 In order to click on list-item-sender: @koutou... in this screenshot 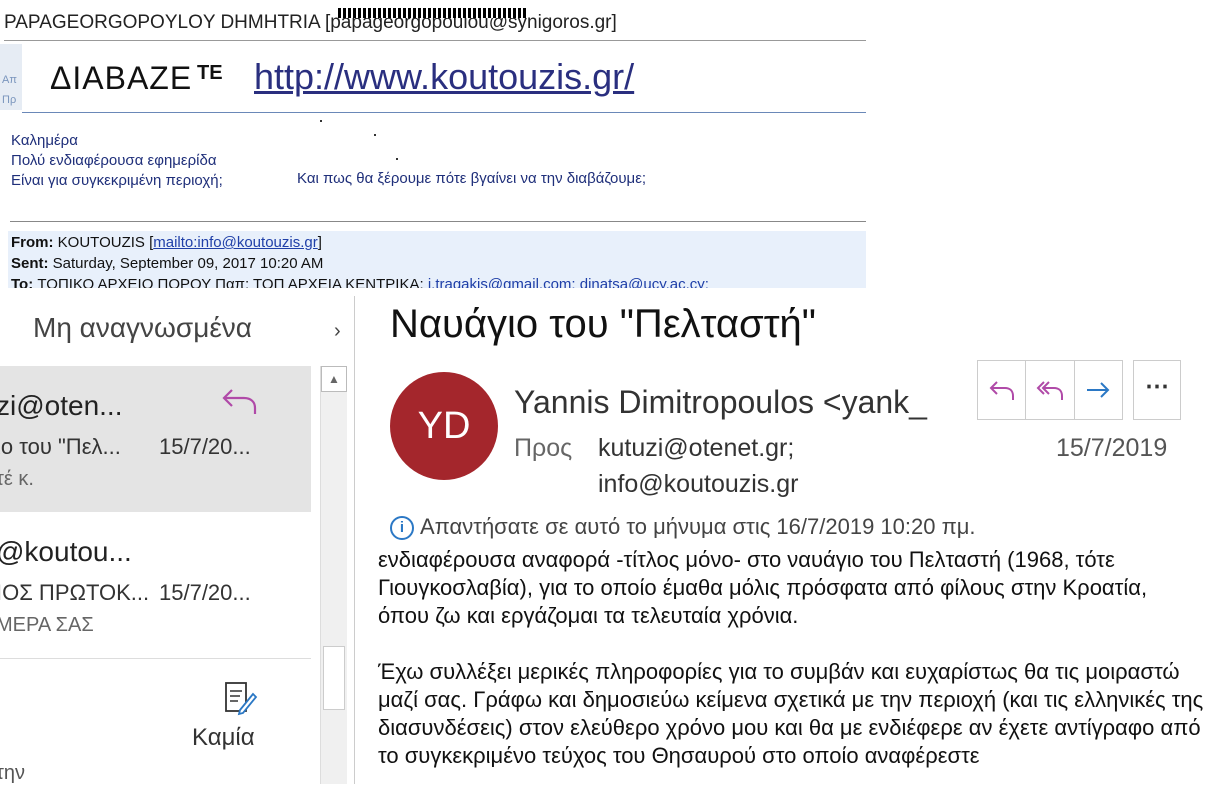, I will do `click(66, 551)`.